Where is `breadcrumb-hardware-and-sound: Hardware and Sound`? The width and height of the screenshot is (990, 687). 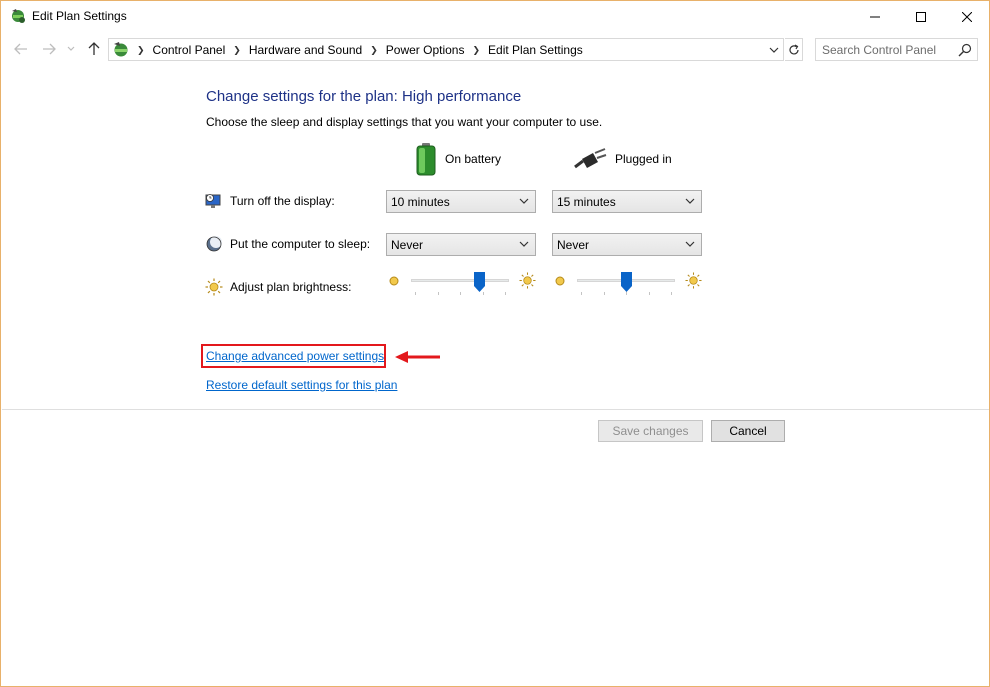 breadcrumb-hardware-and-sound: Hardware and Sound is located at coordinates (305, 50).